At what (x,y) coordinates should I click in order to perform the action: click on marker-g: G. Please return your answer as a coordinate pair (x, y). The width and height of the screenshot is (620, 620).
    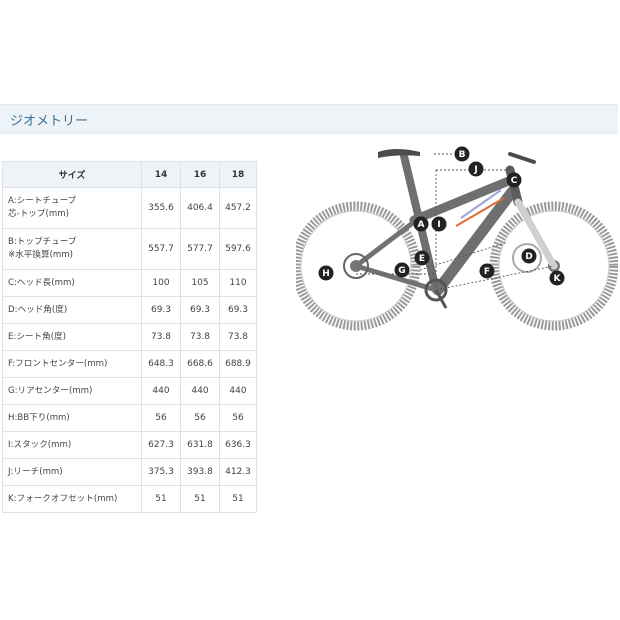
    Looking at the image, I should click on (402, 270).